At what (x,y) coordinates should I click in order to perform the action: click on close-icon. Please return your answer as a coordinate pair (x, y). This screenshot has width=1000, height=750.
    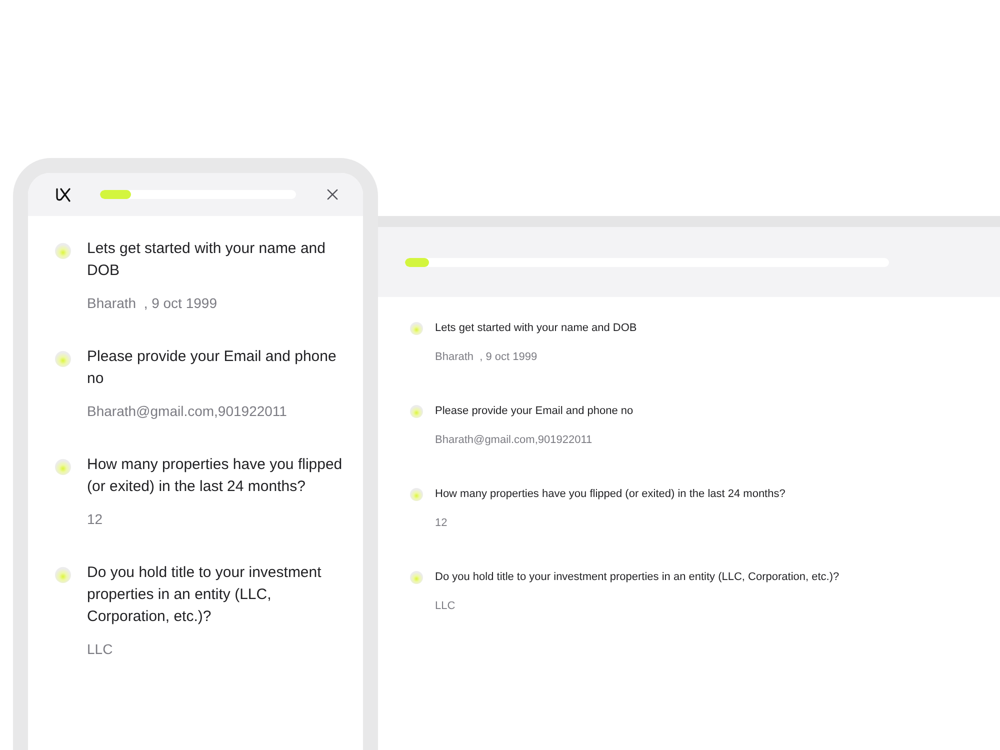
    Looking at the image, I should click on (332, 194).